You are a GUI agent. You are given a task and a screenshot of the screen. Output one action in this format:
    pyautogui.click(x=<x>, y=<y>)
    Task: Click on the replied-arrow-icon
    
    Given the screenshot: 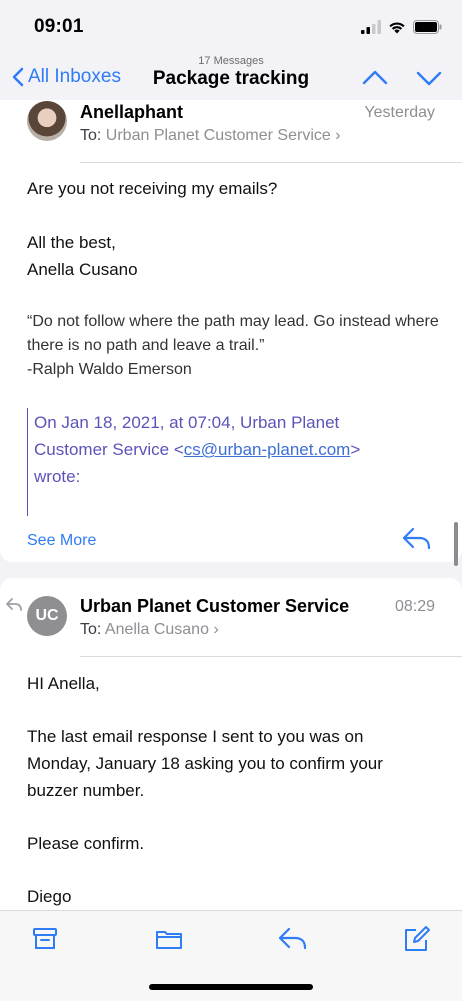 What is the action you would take?
    pyautogui.click(x=14, y=604)
    